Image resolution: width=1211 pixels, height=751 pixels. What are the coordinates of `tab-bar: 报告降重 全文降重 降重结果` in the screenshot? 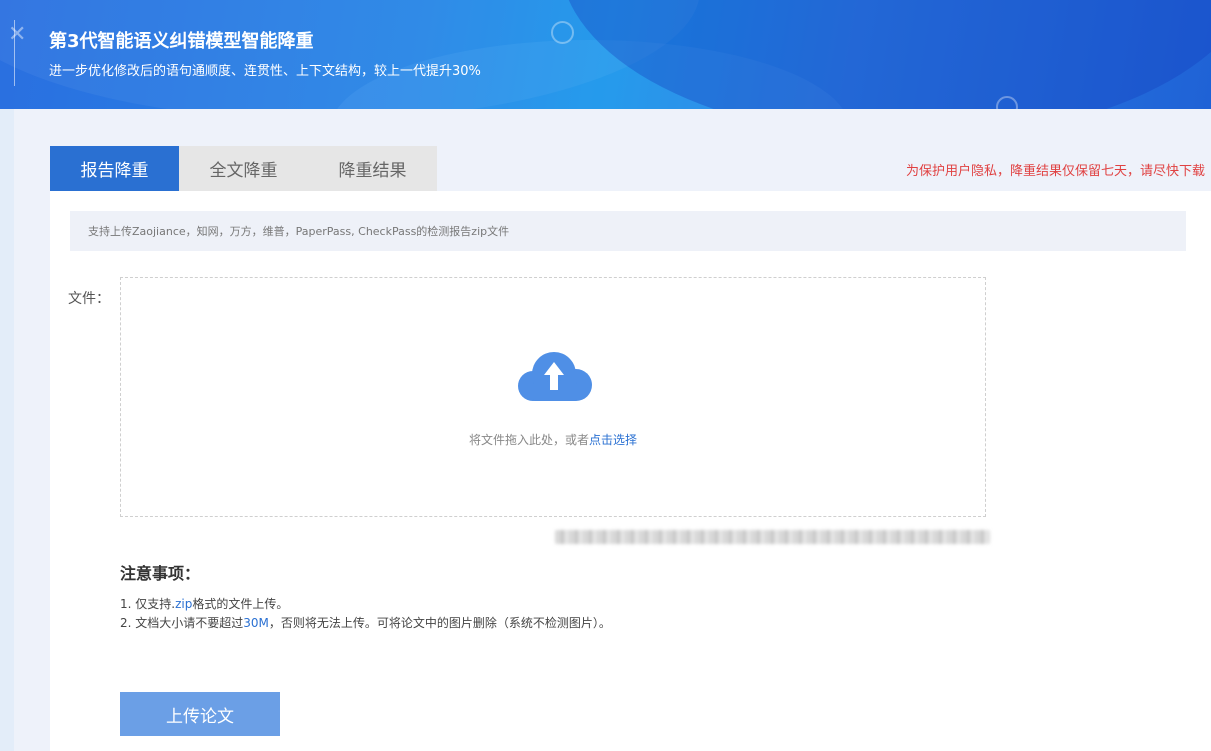 It's located at (243, 168).